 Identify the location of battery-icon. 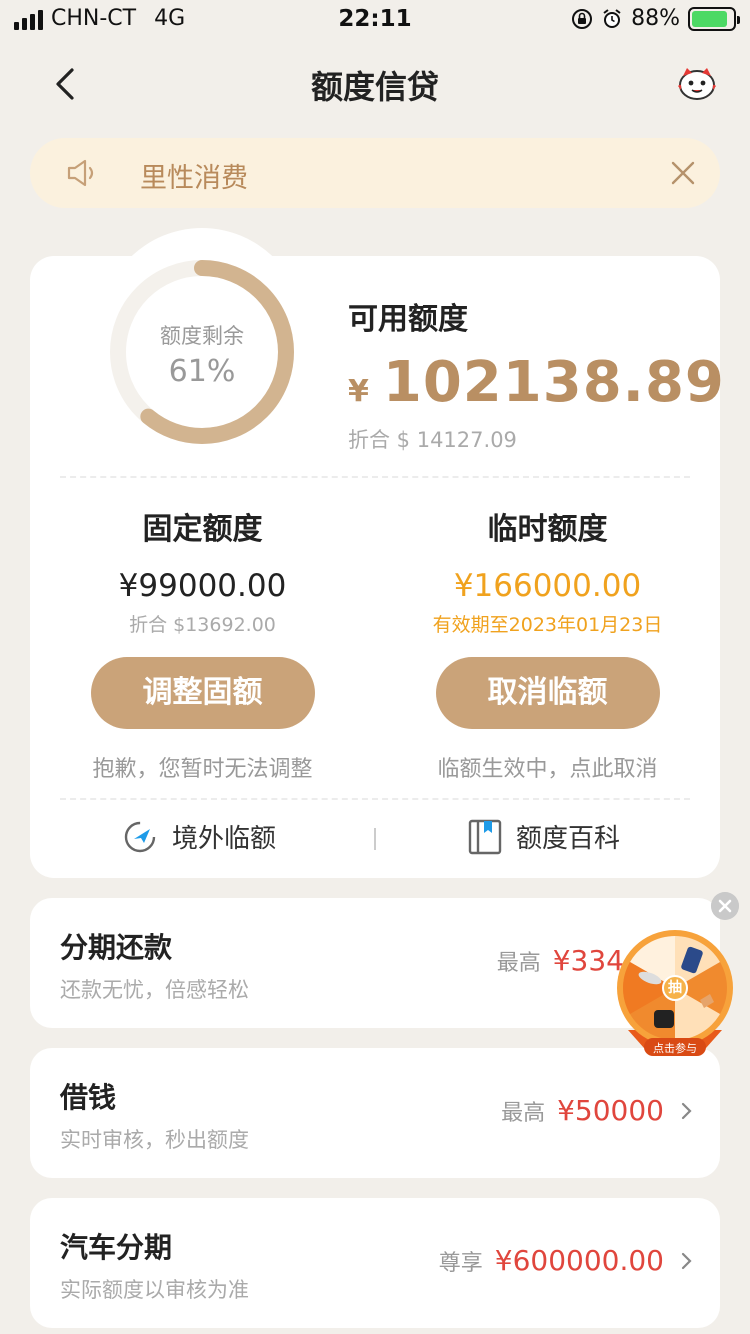
(714, 18).